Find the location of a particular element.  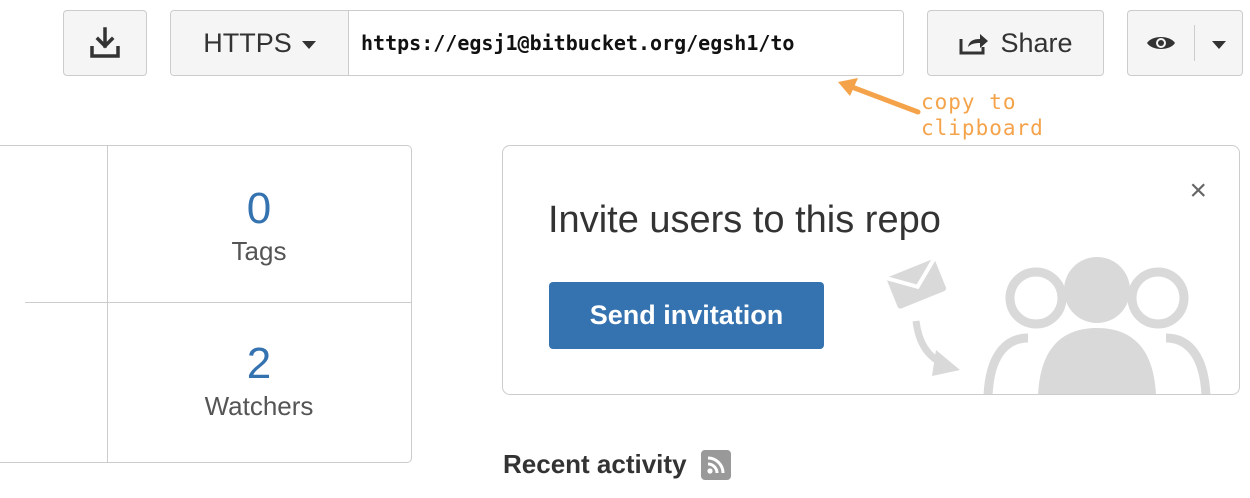

watch-button is located at coordinates (1161, 43).